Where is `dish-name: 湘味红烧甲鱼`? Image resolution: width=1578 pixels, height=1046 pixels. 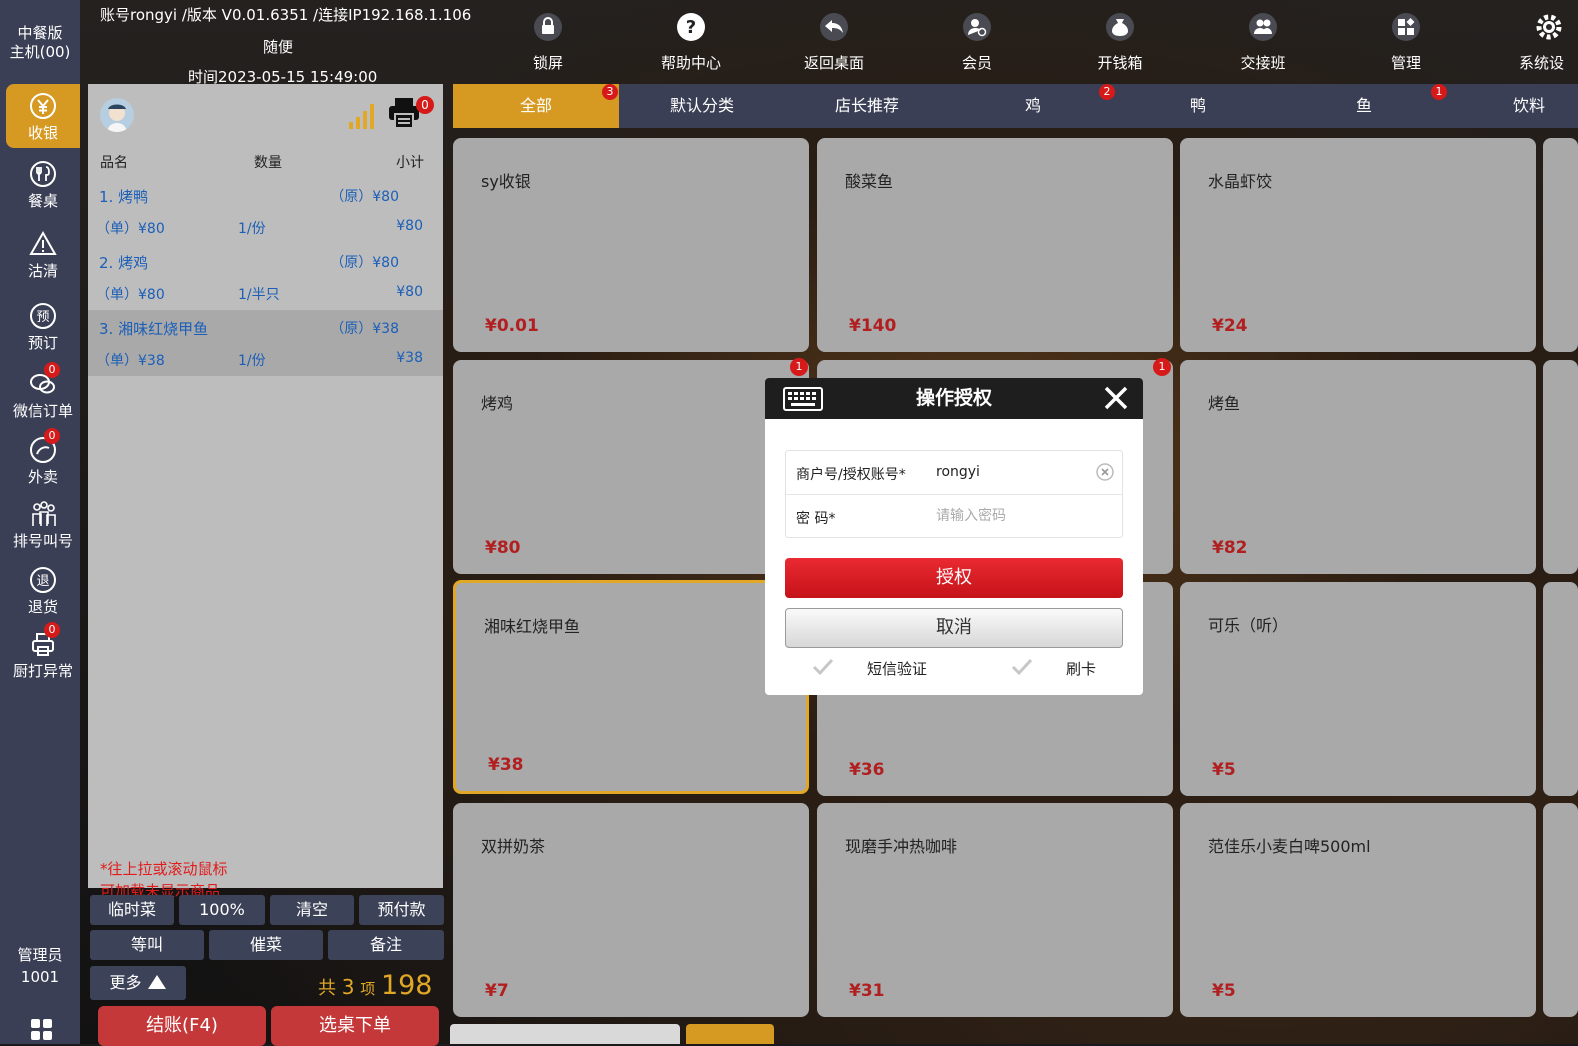
dish-name: 湘味红烧甲鱼 is located at coordinates (532, 626).